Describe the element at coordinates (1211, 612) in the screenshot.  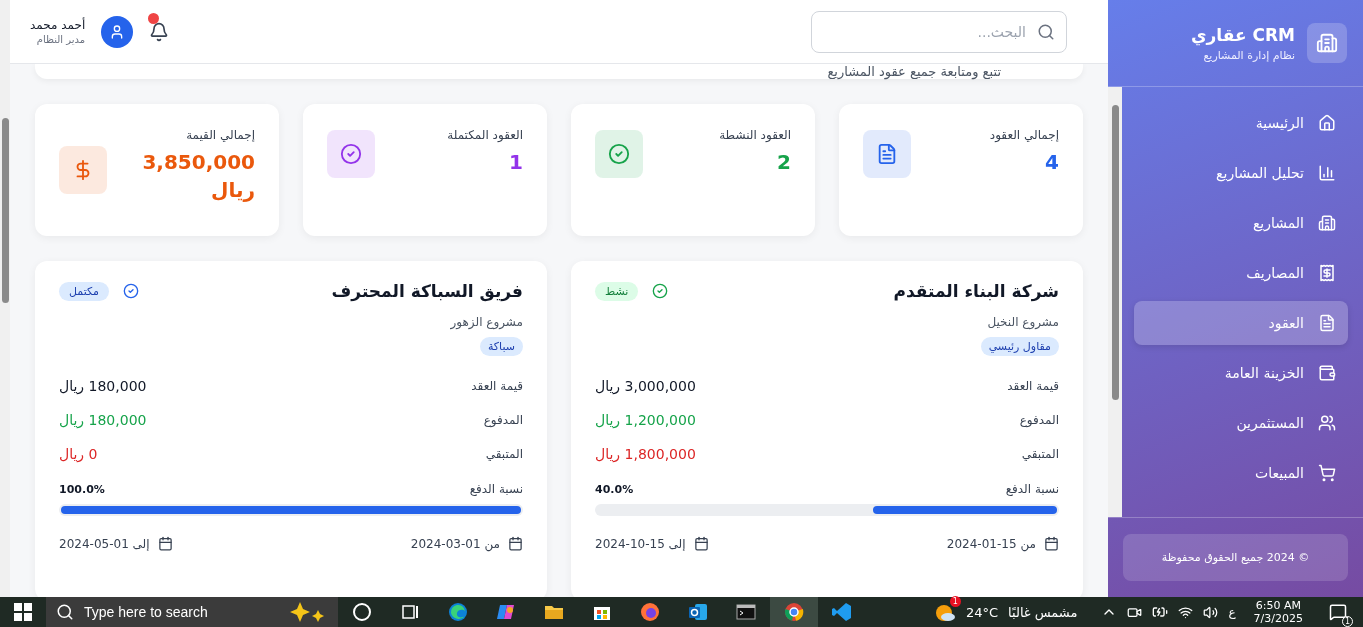
I see `volume-icon` at that location.